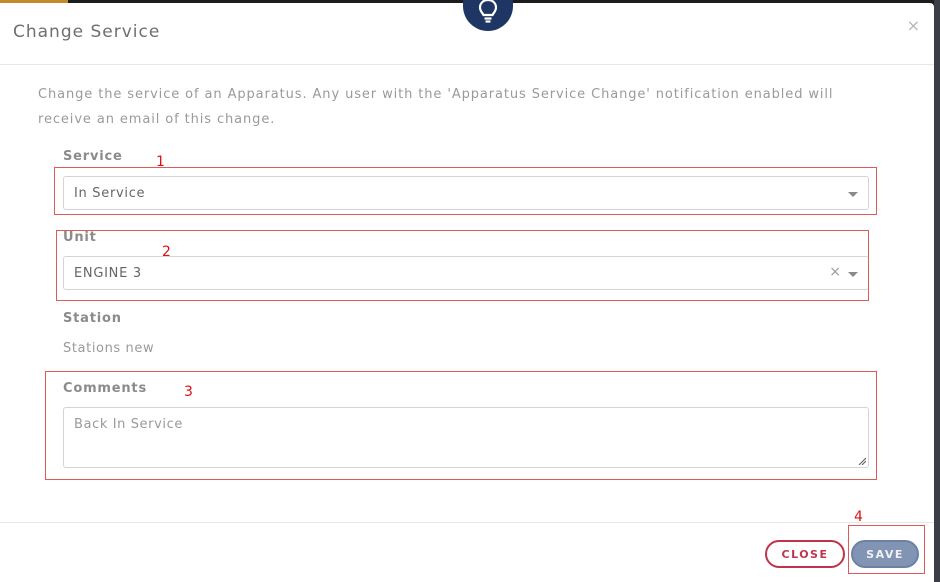 The image size is (940, 582). What do you see at coordinates (466, 437) in the screenshot?
I see `comments-textarea: Back In Service` at bounding box center [466, 437].